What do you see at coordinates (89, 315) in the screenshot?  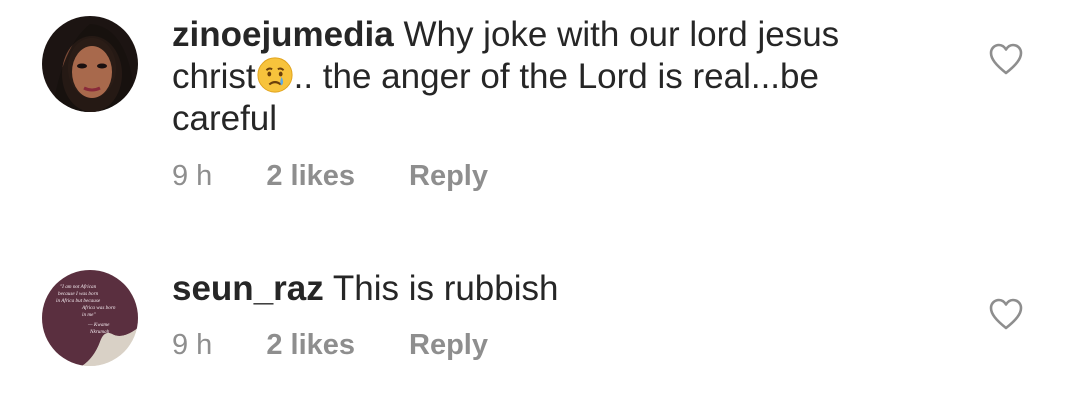 I see `quote-line: in me"` at bounding box center [89, 315].